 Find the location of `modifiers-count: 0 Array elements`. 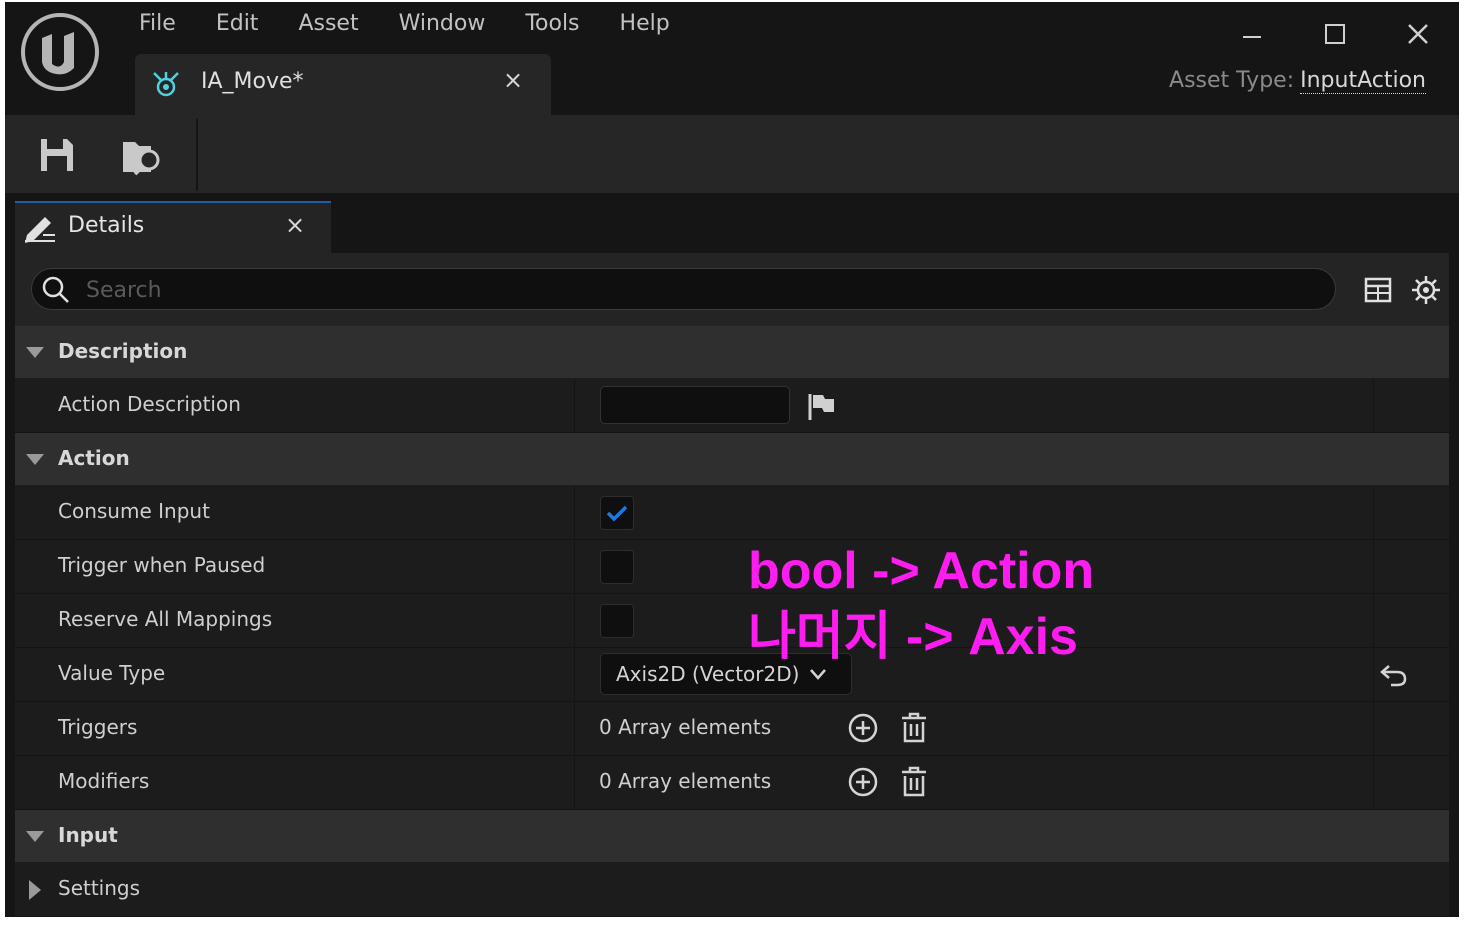

modifiers-count: 0 Array elements is located at coordinates (685, 781).